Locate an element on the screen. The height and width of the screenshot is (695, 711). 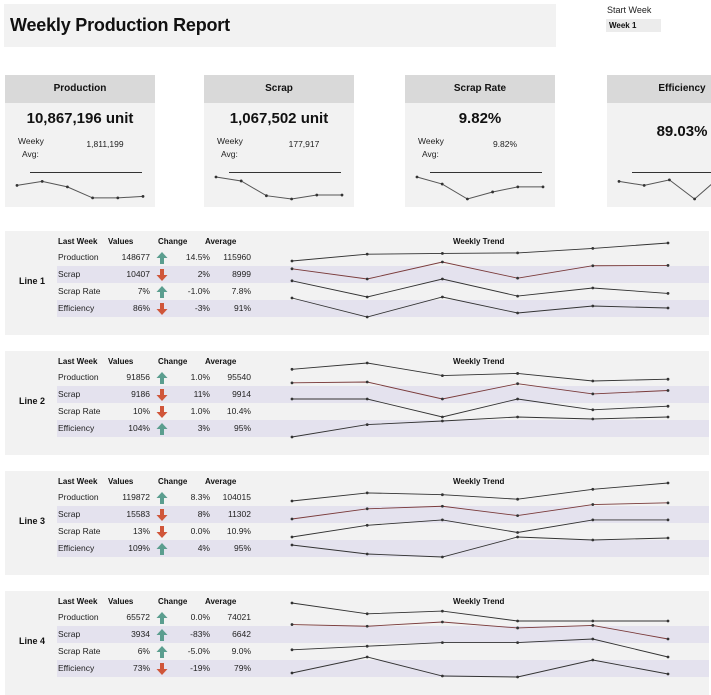
kpi-card-efficiency: Efficiency 89.03% is located at coordinates (659, 141).